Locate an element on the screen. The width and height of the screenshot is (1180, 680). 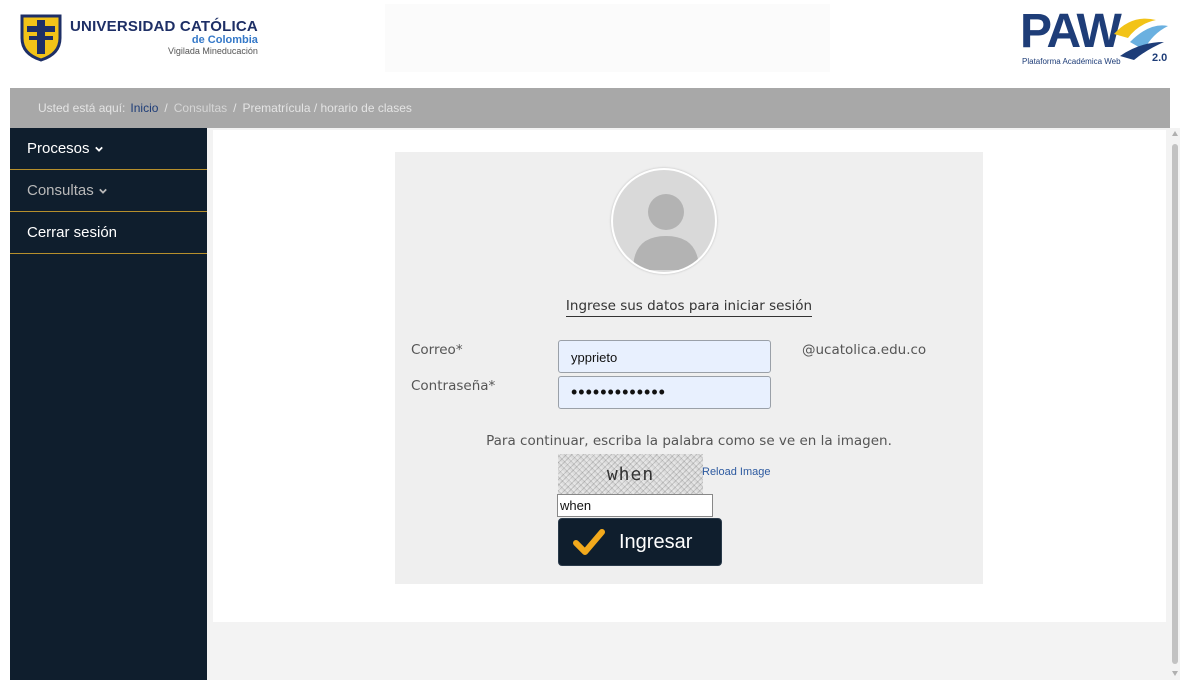
user-avatar-icon is located at coordinates (664, 221).